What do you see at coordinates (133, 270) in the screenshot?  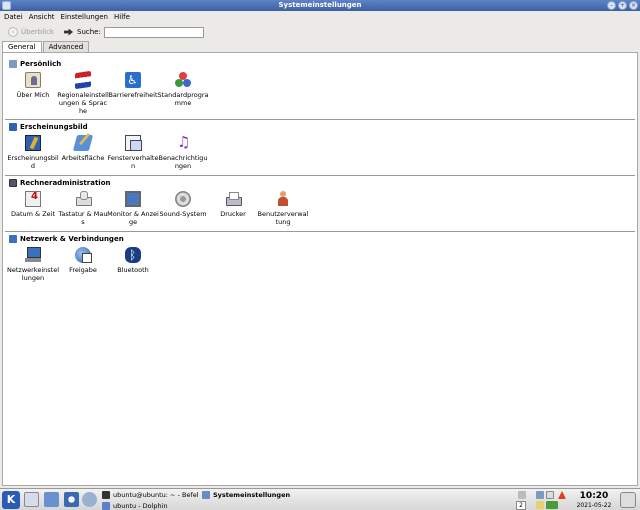 I see `item-label: Bluetooth` at bounding box center [133, 270].